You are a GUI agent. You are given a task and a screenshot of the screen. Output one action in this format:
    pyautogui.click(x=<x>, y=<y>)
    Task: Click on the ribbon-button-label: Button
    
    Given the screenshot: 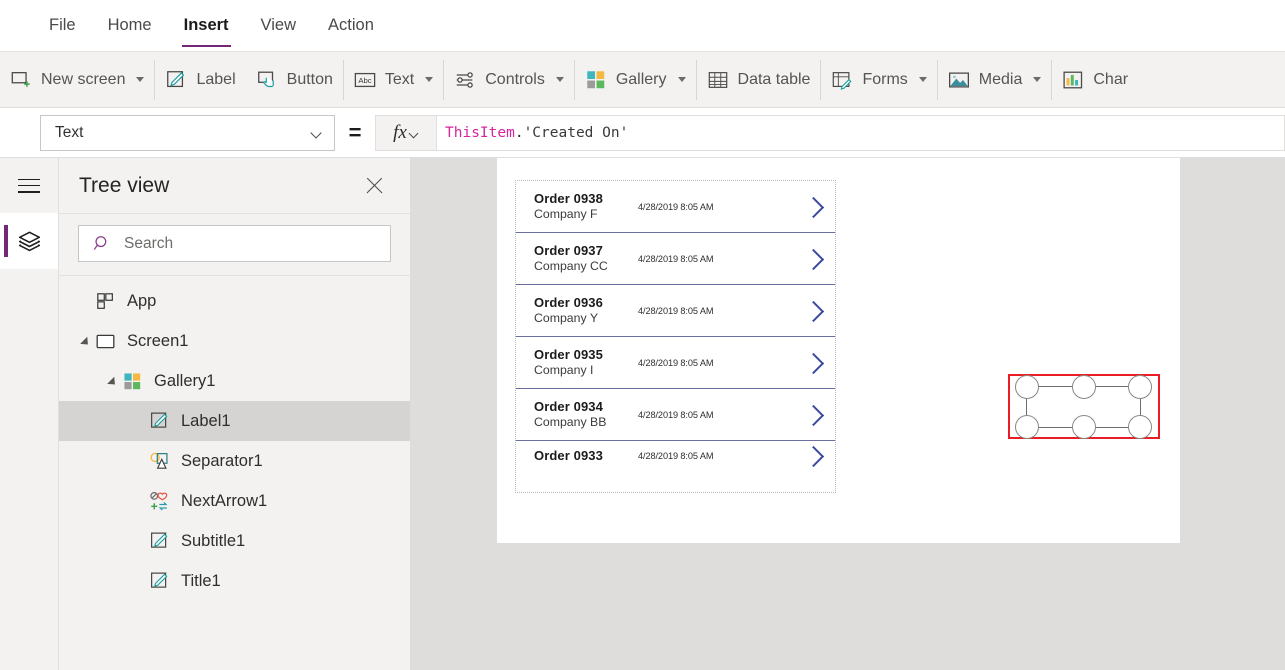 What is the action you would take?
    pyautogui.click(x=309, y=79)
    